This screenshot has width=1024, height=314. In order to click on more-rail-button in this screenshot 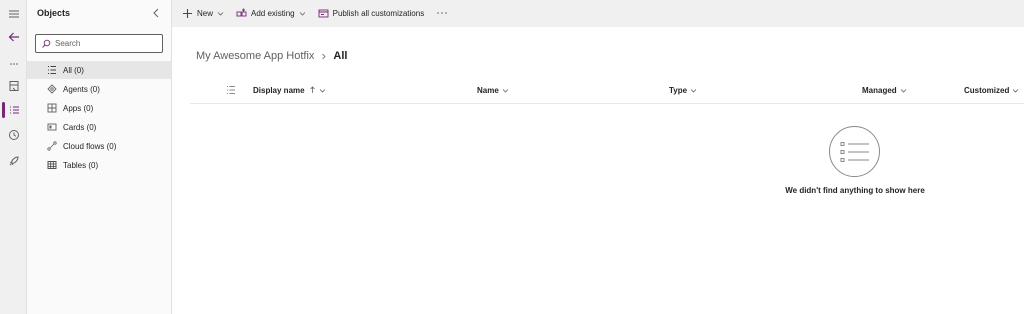, I will do `click(13, 62)`.